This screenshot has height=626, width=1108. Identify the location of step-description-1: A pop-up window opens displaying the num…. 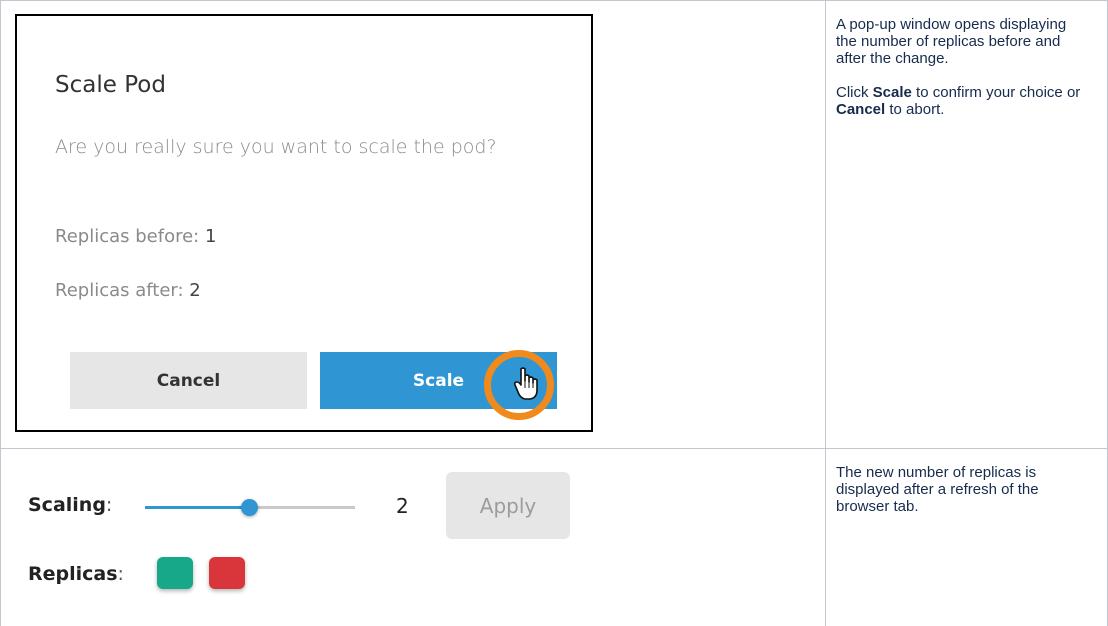
(961, 75).